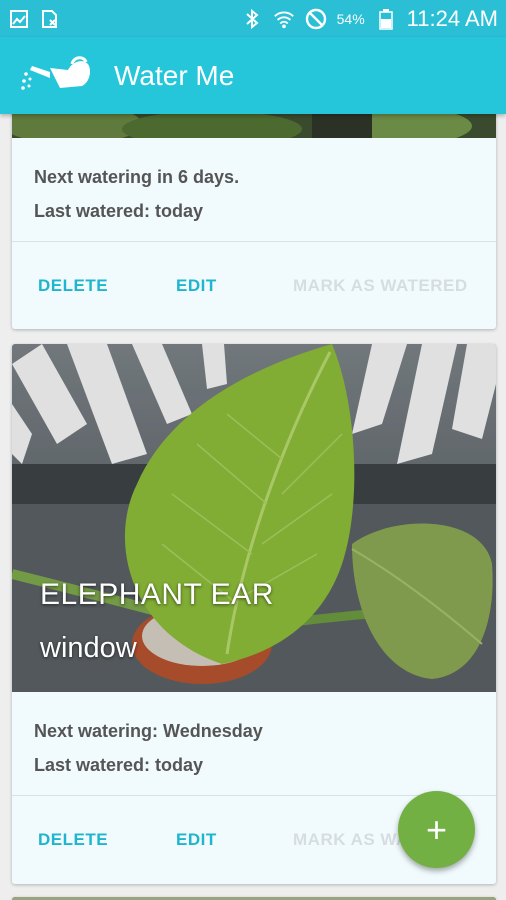 The height and width of the screenshot is (900, 506). I want to click on next-watering: Next watering: Wednesday, so click(148, 731).